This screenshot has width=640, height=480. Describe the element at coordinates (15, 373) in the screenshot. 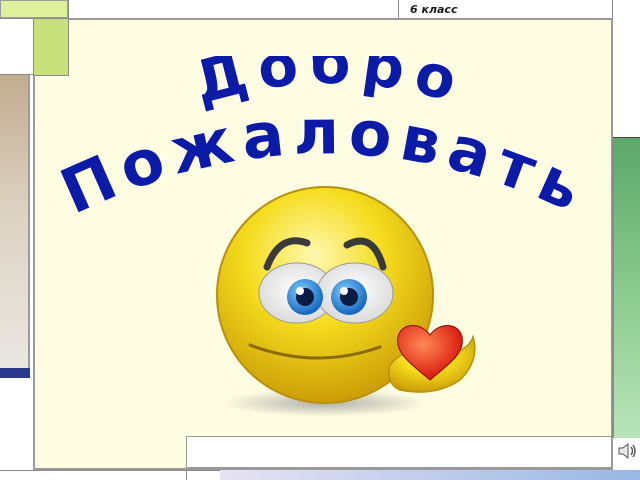

I see `left-blue-bar` at that location.